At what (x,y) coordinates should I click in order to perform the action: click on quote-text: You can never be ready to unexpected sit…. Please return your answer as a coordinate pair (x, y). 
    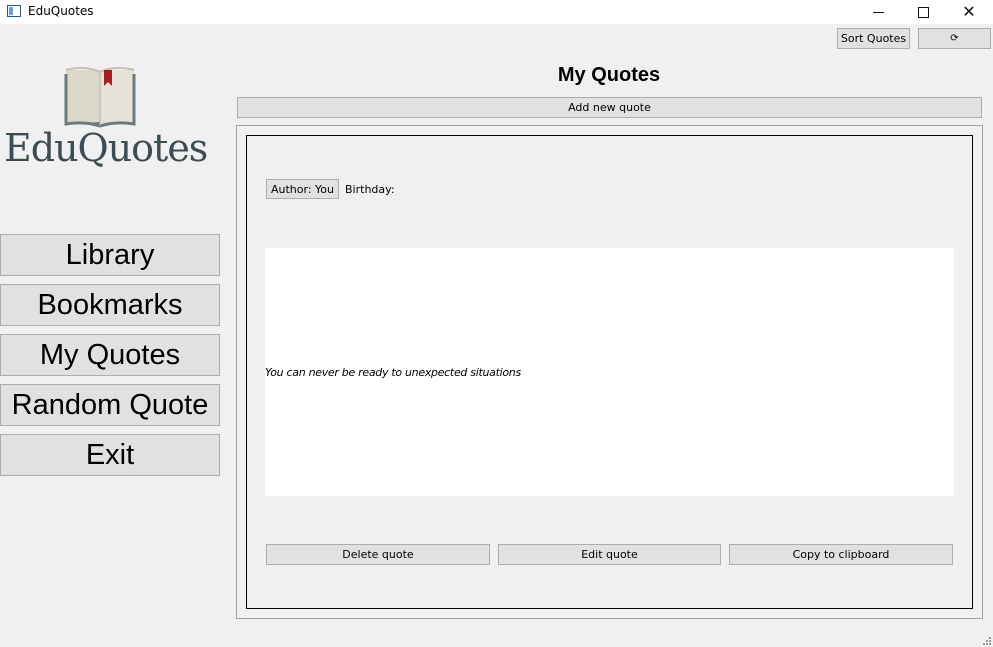
    Looking at the image, I should click on (393, 372).